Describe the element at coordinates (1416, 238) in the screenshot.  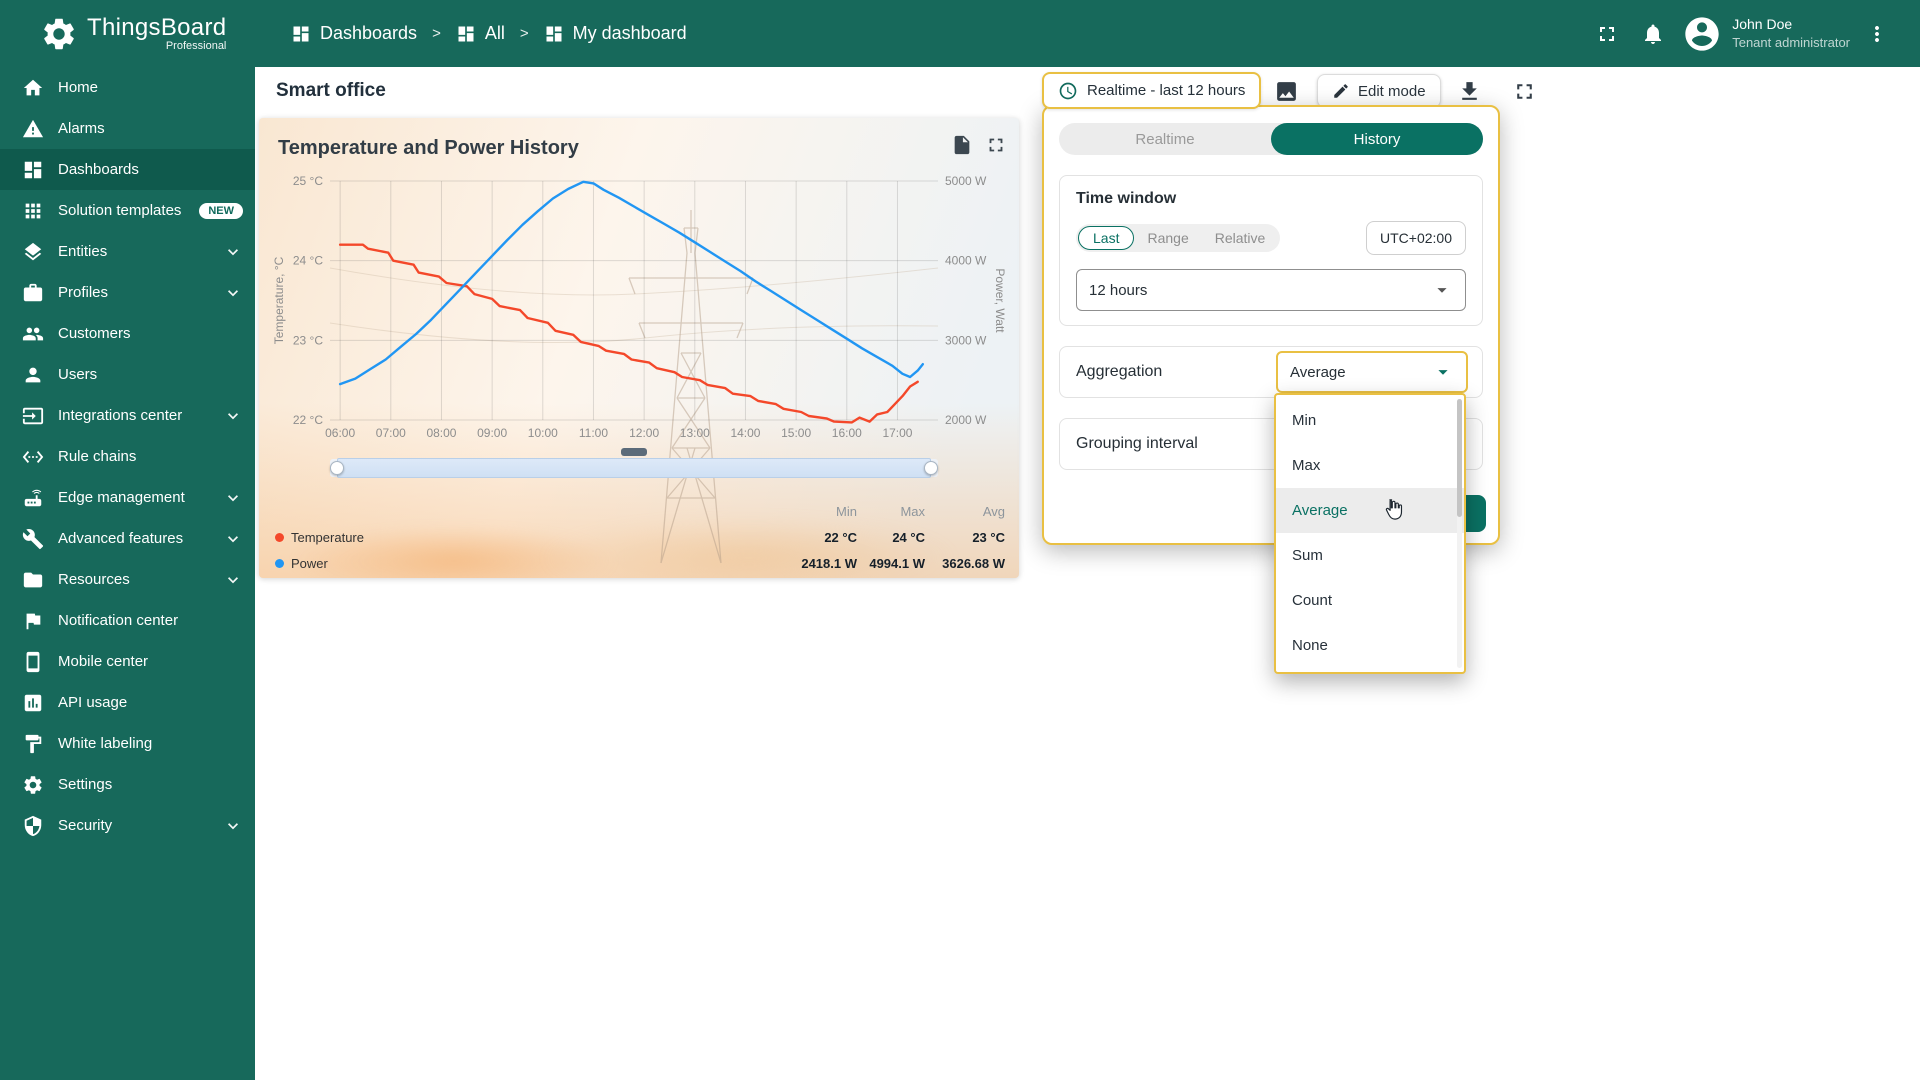
I see `timezone-button: UTC+02:00` at that location.